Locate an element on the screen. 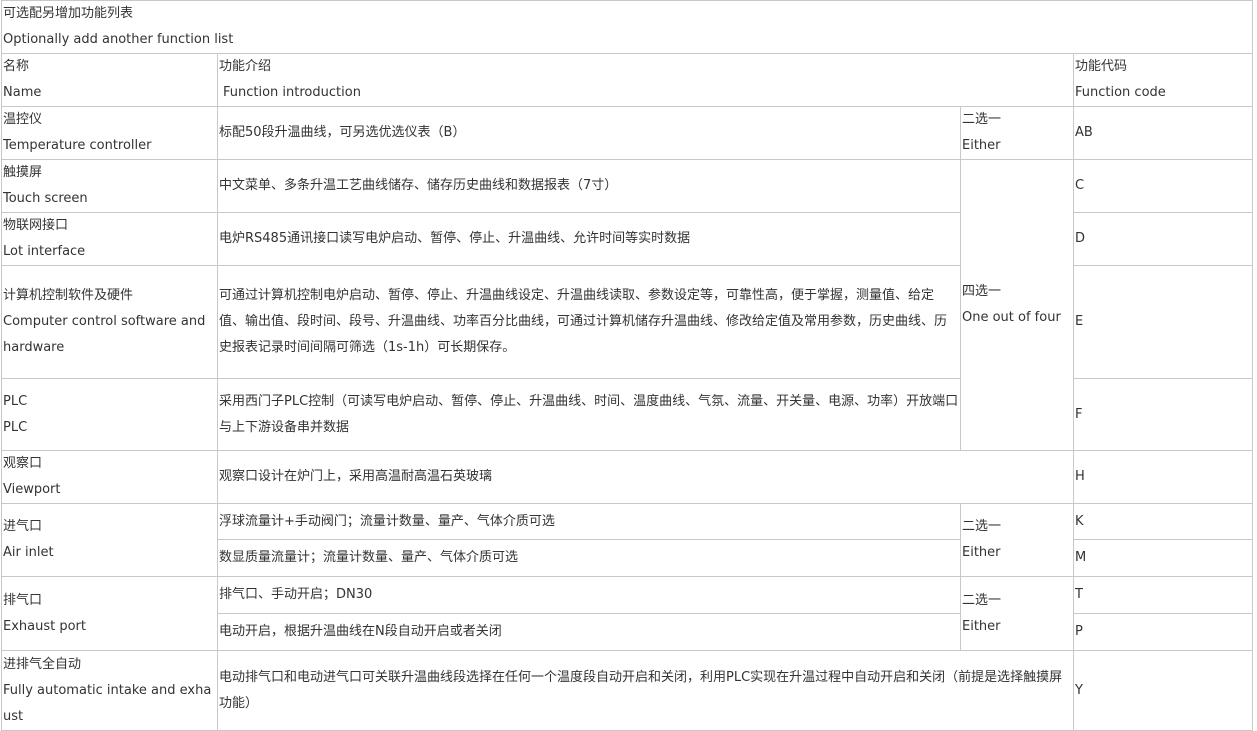 The image size is (1257, 731). name-cn: PLC is located at coordinates (15, 401).